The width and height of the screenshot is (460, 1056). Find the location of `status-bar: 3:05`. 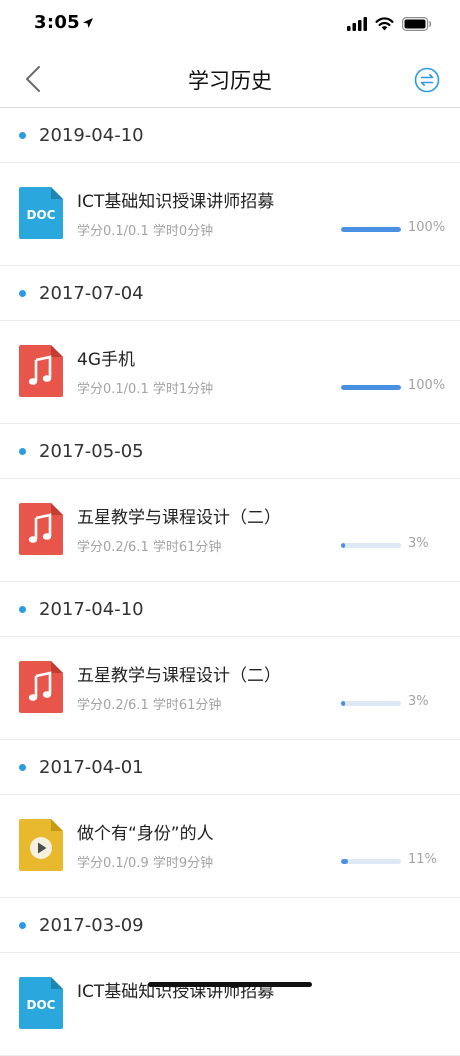

status-bar: 3:05 is located at coordinates (230, 25).